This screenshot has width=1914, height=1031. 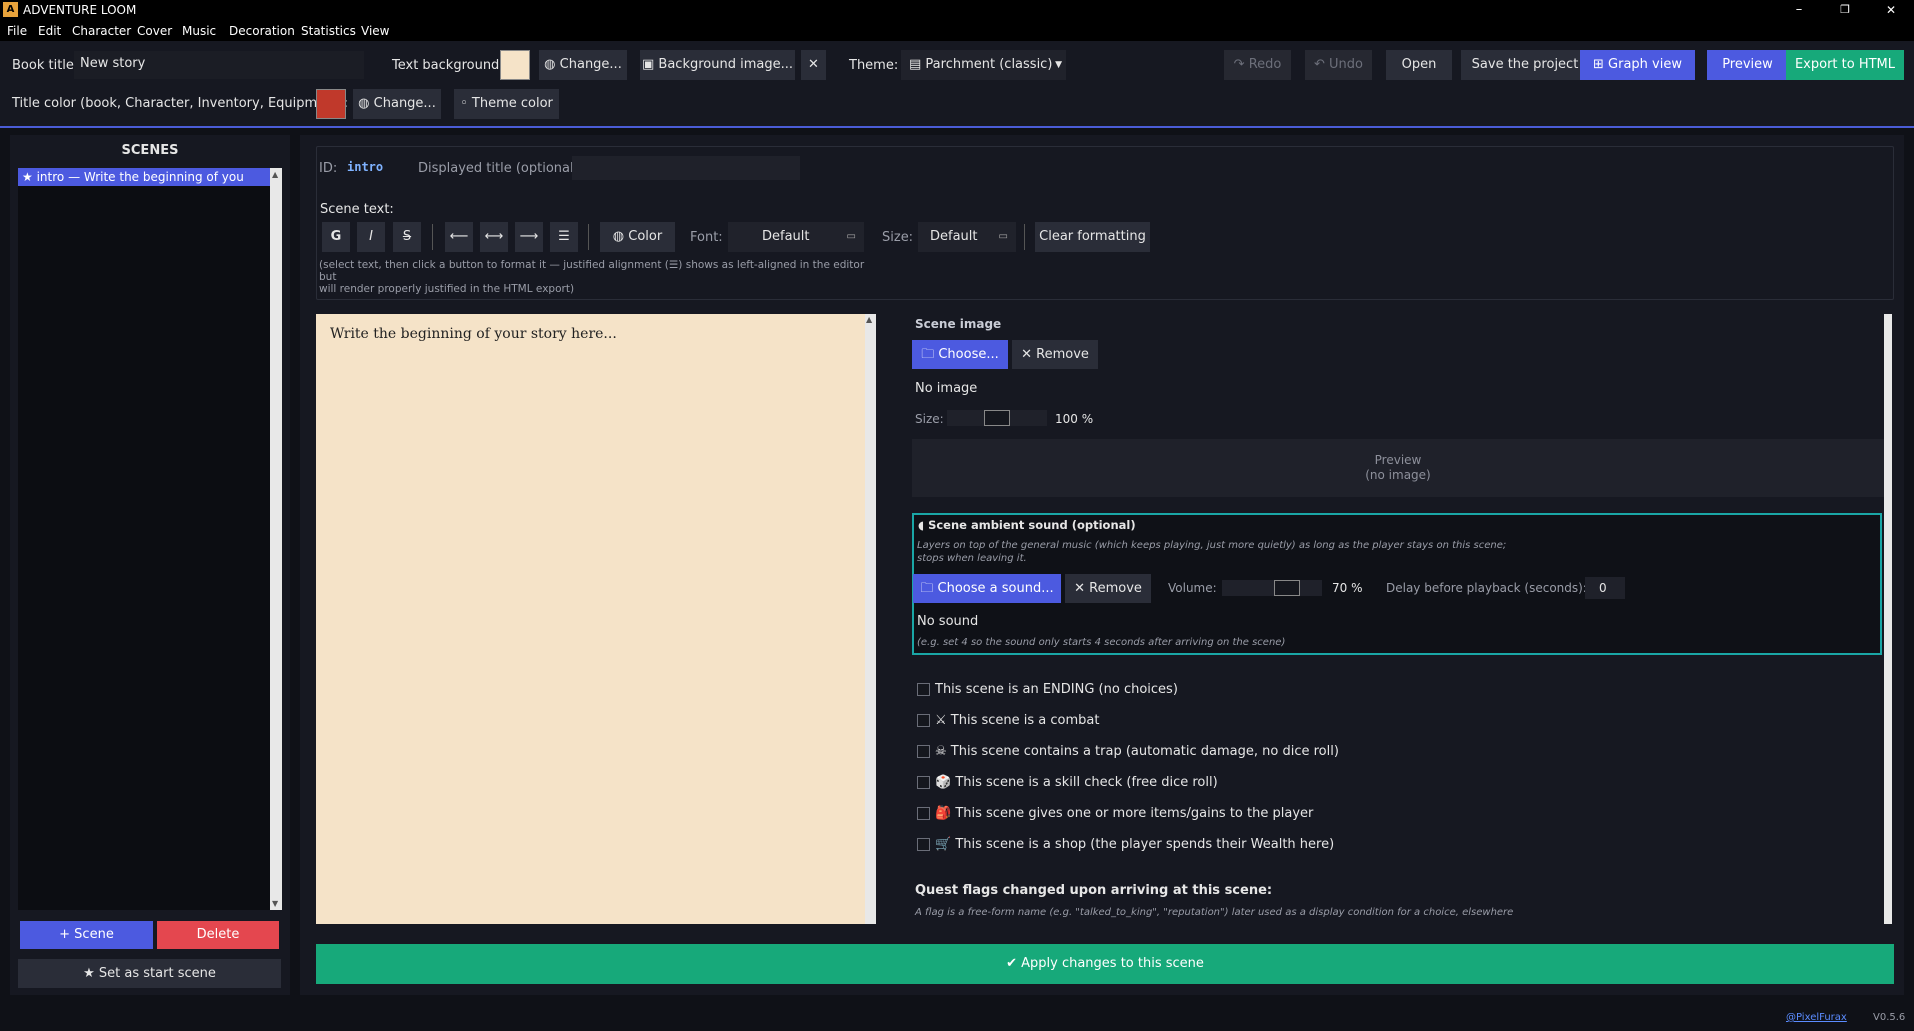 I want to click on options-scrollbar, so click(x=1888, y=619).